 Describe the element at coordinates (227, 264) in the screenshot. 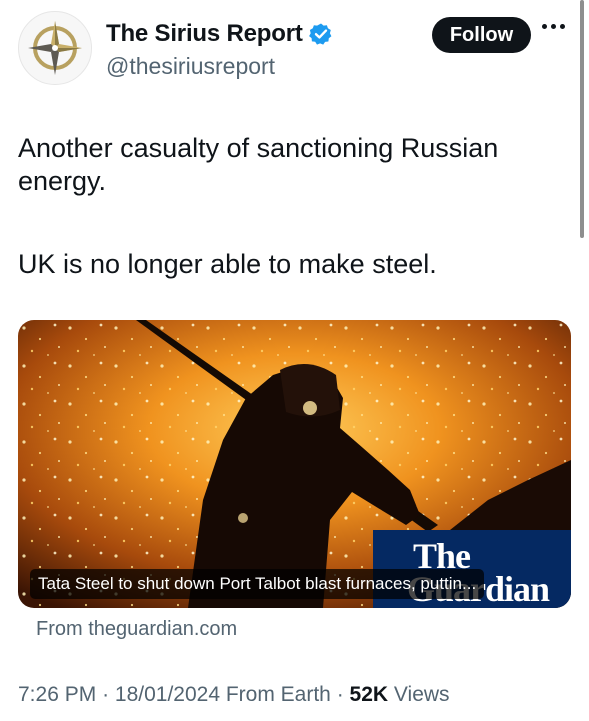

I see `tweet-text-paragraph-2: UK is no longer able to make steel.` at that location.